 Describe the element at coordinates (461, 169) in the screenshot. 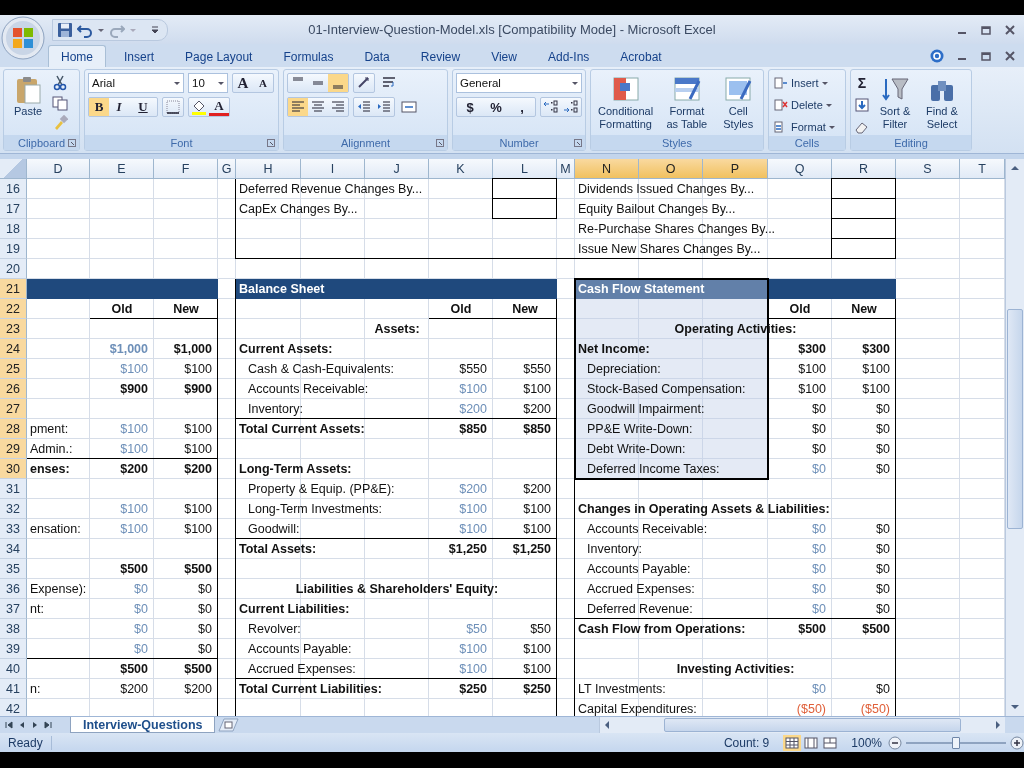

I see `column-header: K` at that location.